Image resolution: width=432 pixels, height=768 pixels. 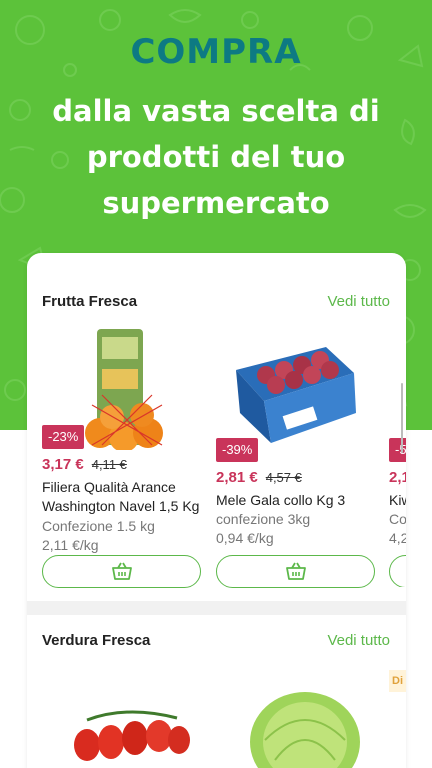 I want to click on old-price: 4,11 €, so click(x=109, y=464).